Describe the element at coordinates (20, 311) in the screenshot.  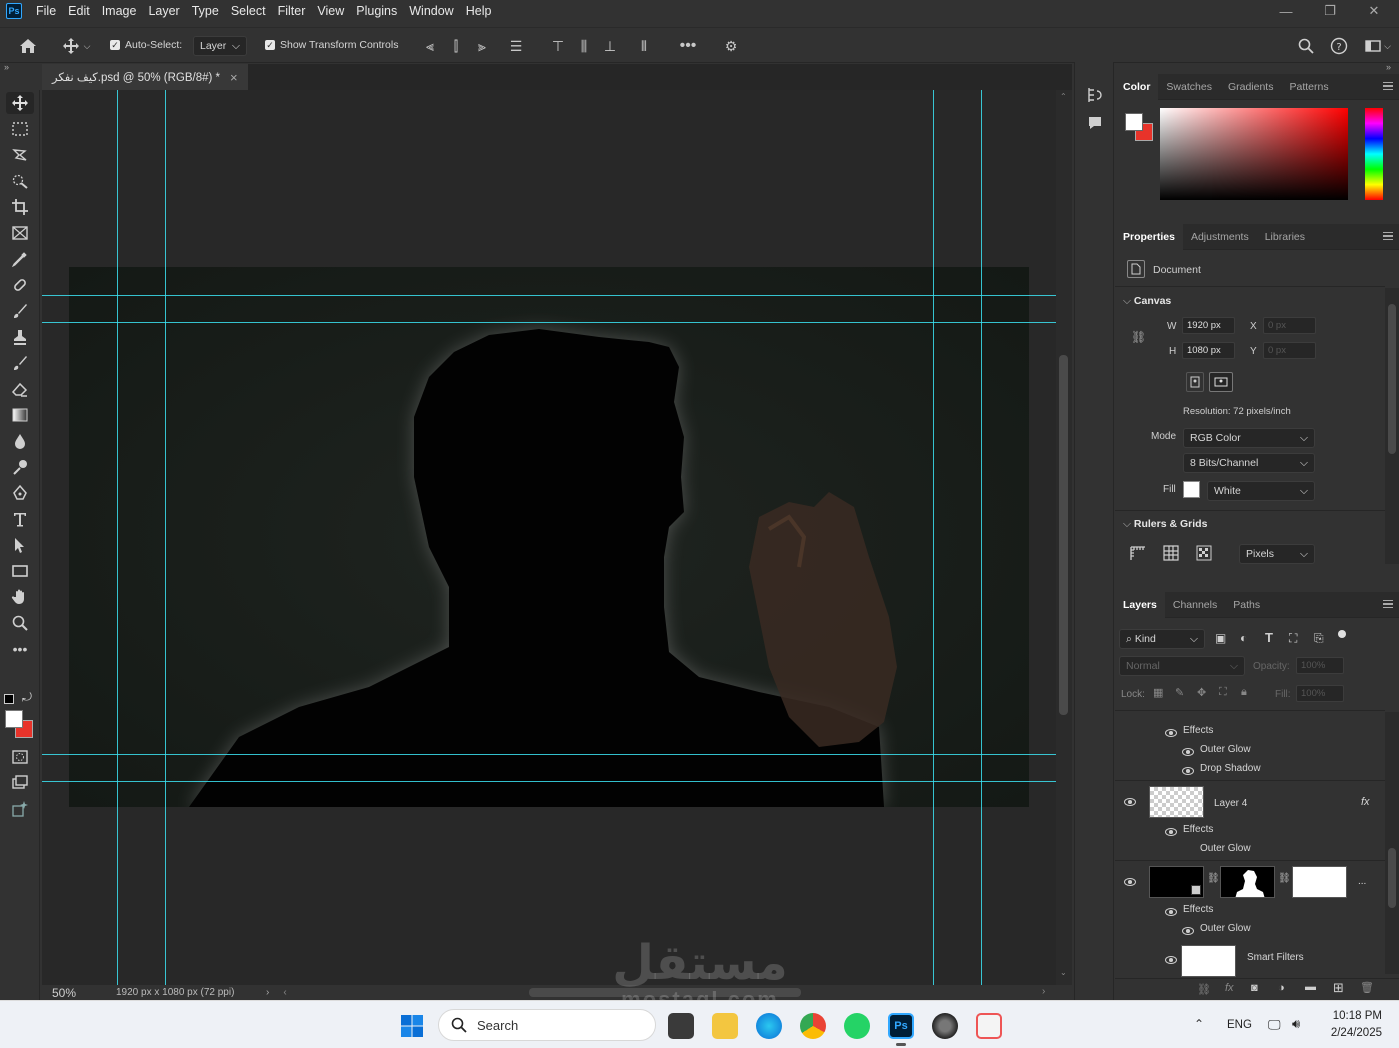
I see `brush-tool-icon` at that location.